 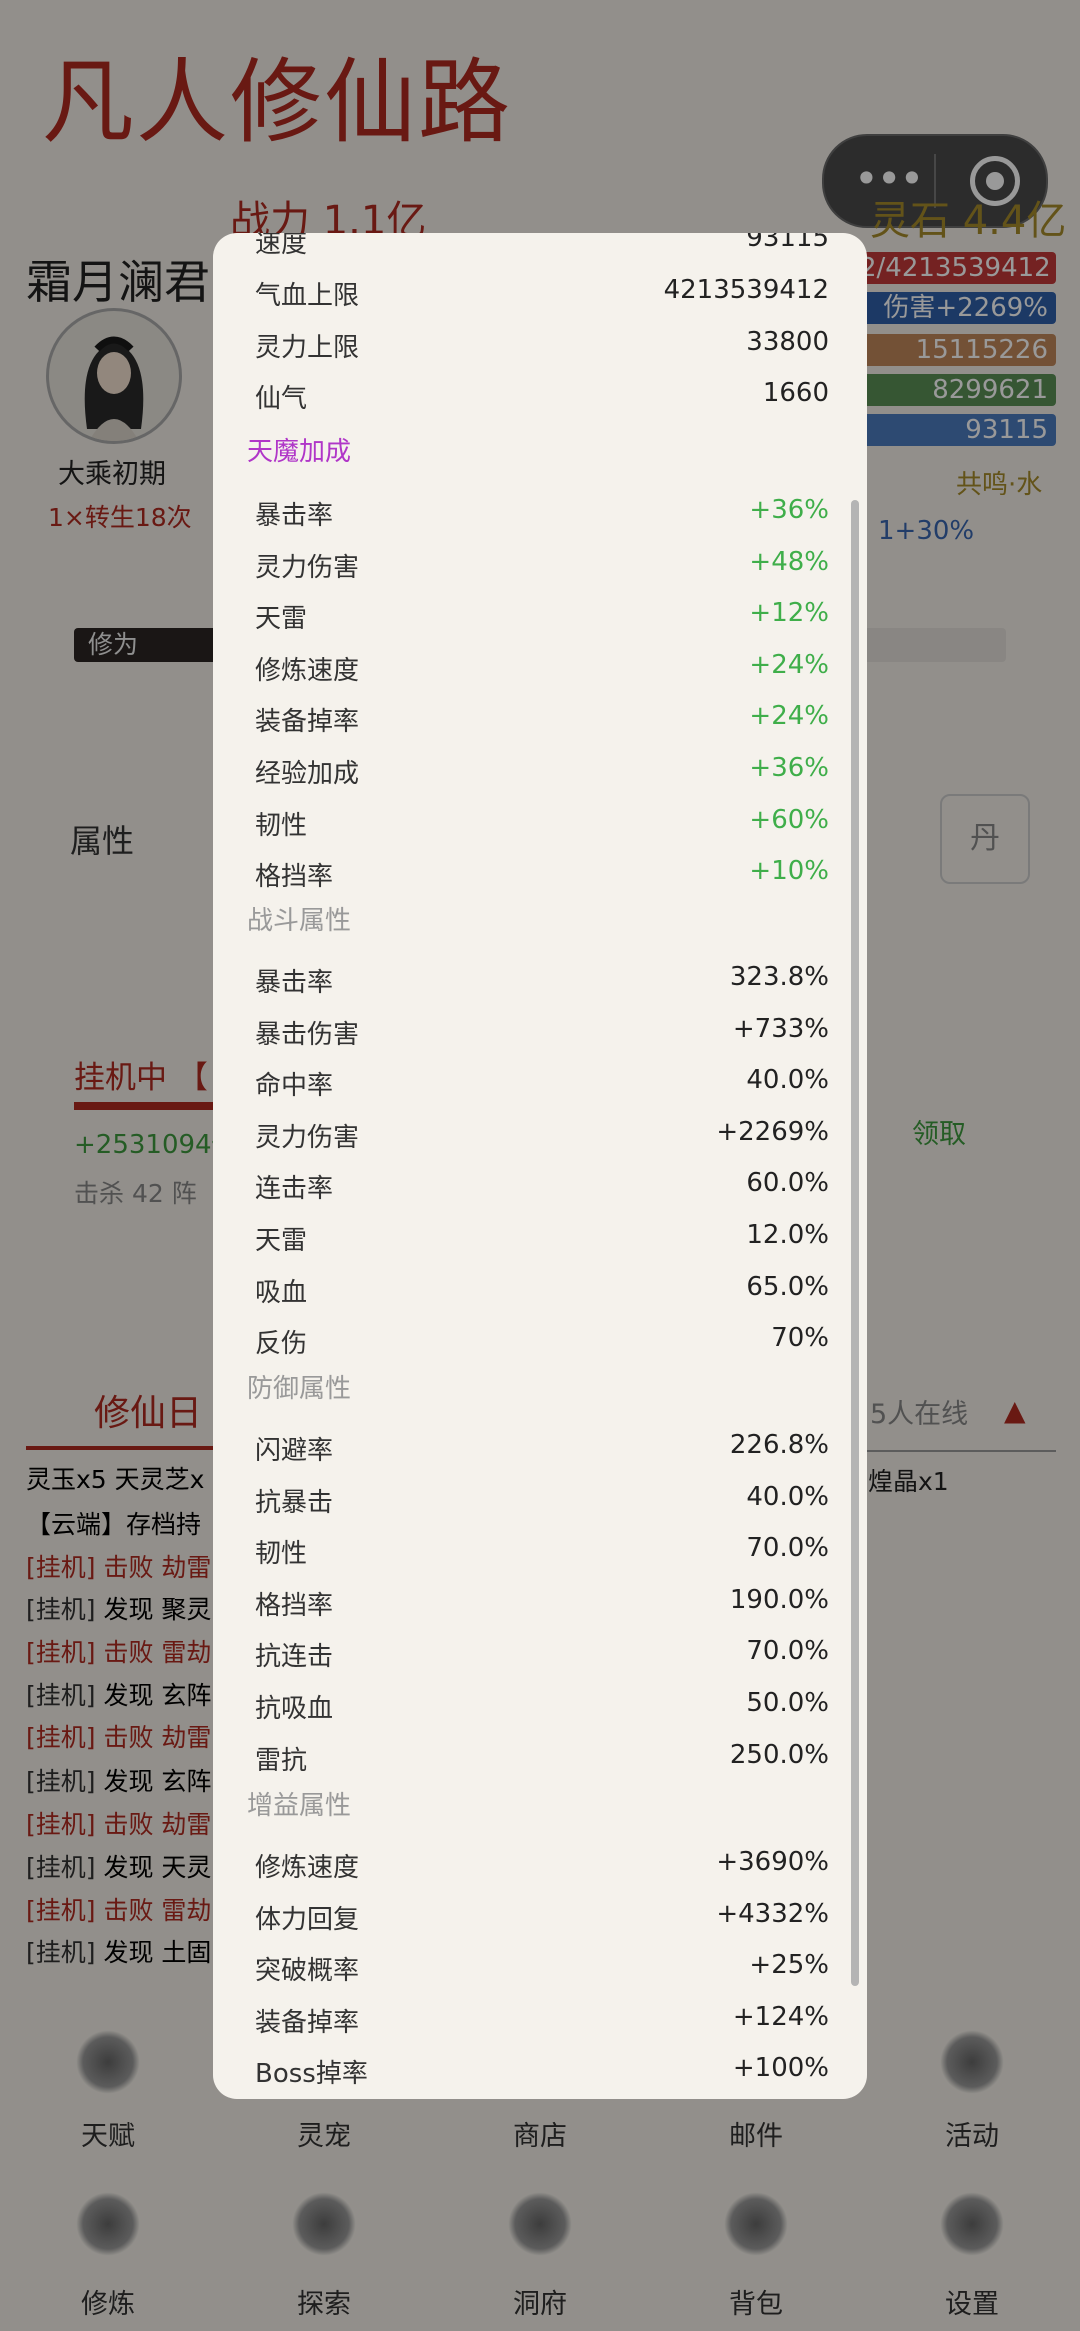 I want to click on stat-value: +12%, so click(x=789, y=613).